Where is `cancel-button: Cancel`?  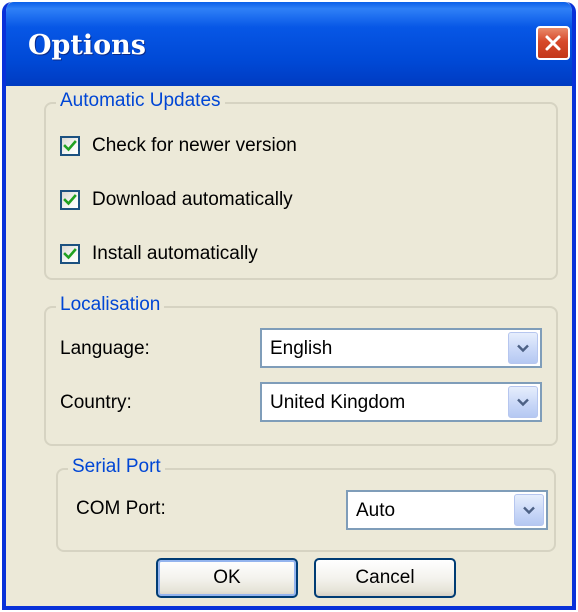
cancel-button: Cancel is located at coordinates (385, 578).